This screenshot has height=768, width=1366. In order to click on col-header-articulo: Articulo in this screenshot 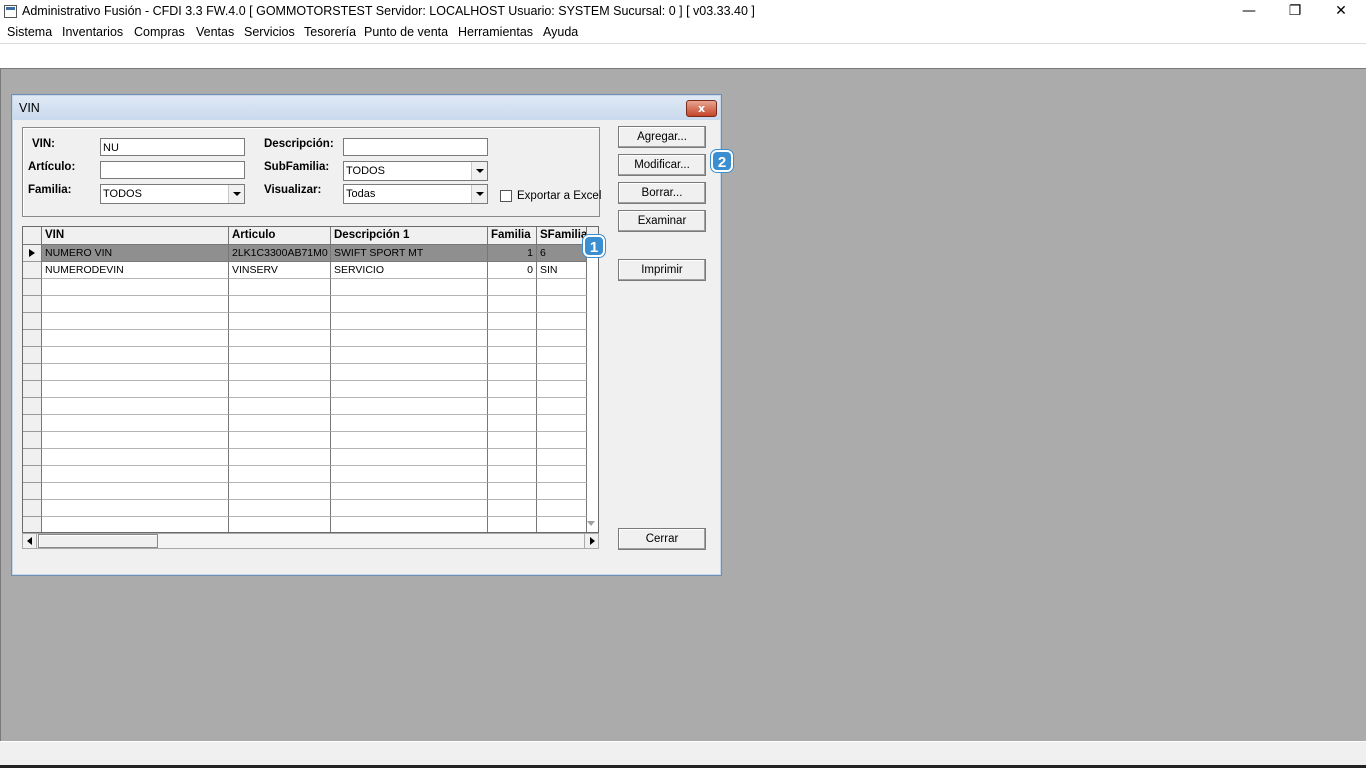, I will do `click(280, 236)`.